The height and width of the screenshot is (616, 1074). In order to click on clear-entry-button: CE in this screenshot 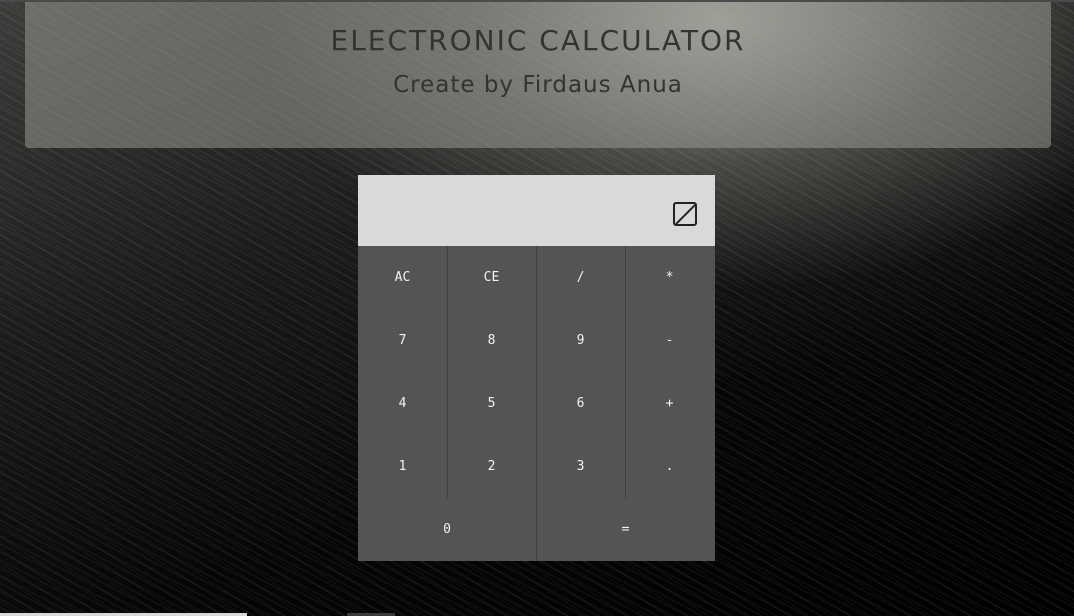, I will do `click(491, 277)`.